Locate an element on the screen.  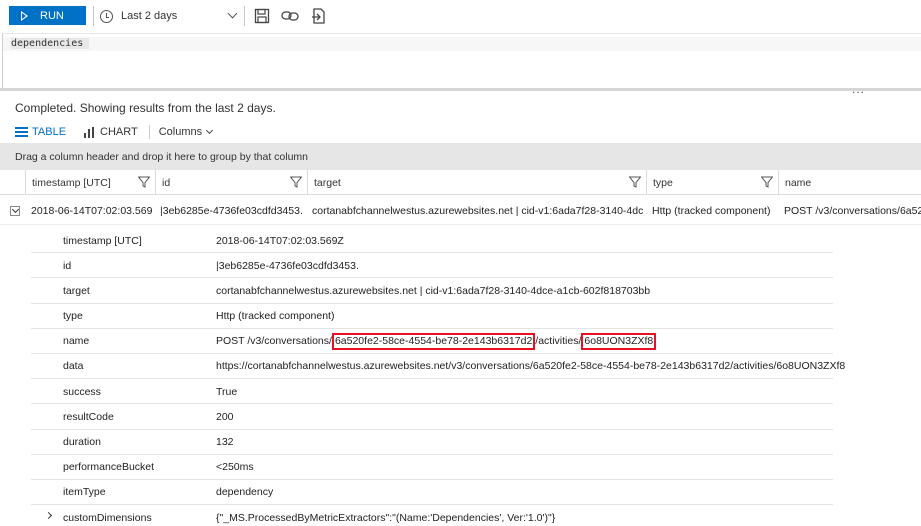
detail-value: dependency is located at coordinates (245, 492).